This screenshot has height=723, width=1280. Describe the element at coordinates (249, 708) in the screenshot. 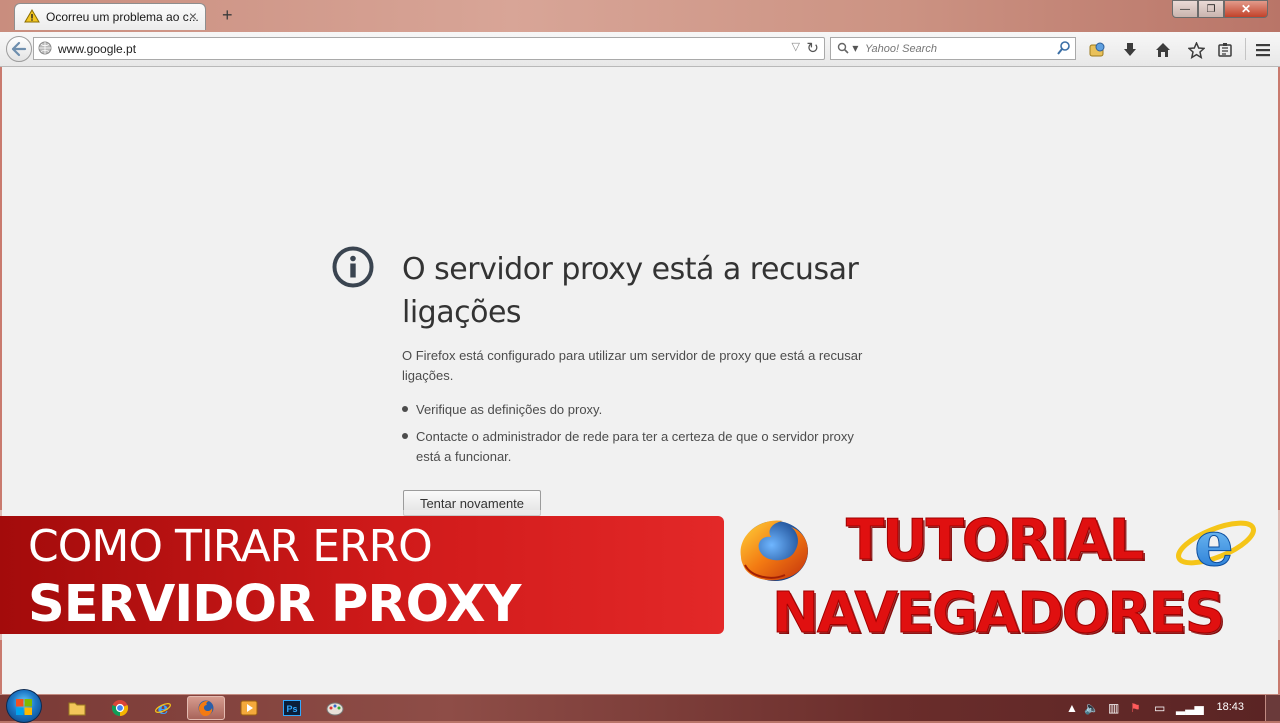

I see `media-player-icon` at that location.